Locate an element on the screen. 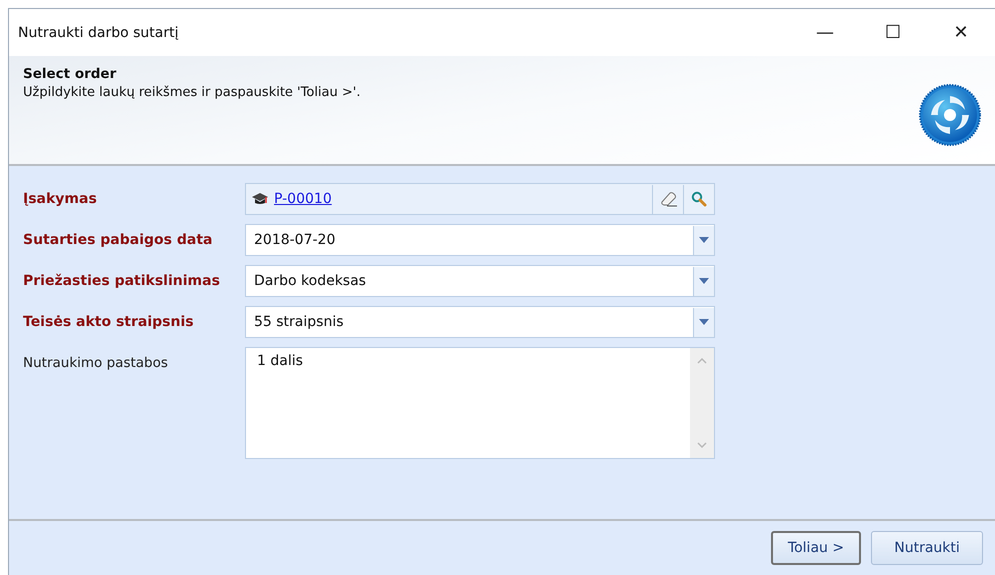 This screenshot has height=575, width=995. minimize-button: — is located at coordinates (825, 32).